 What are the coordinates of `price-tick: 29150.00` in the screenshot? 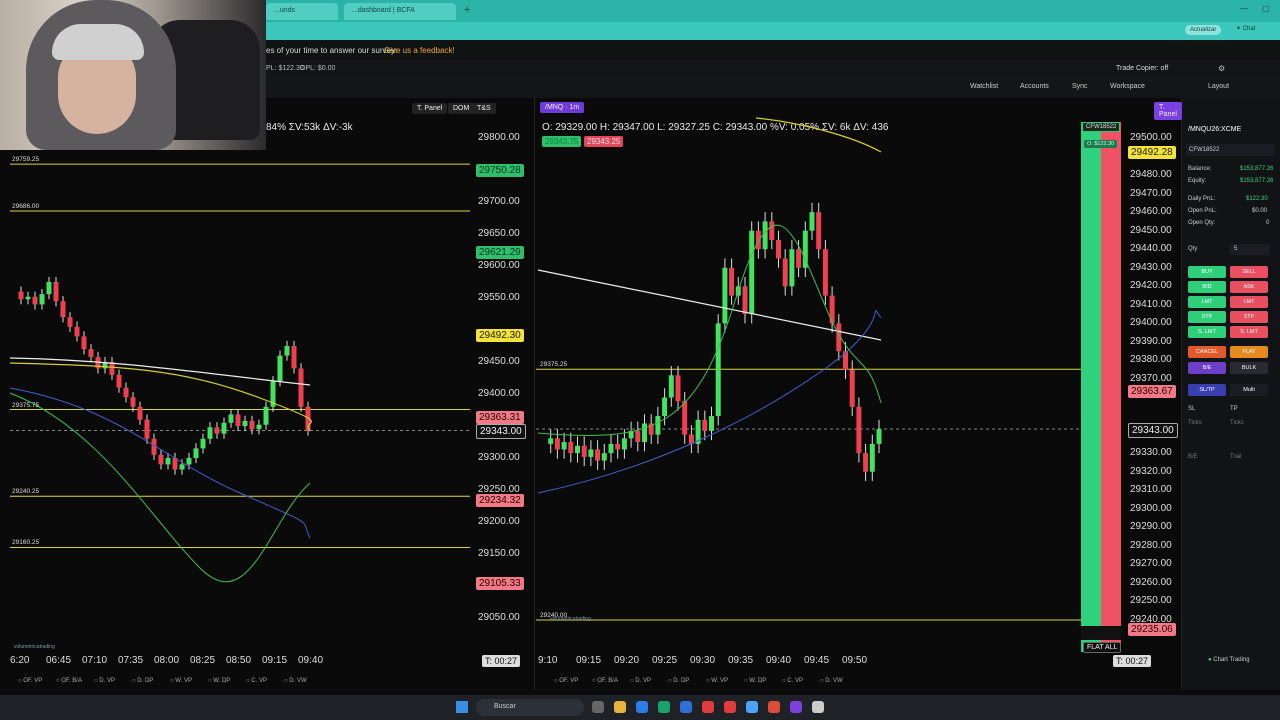 It's located at (499, 553).